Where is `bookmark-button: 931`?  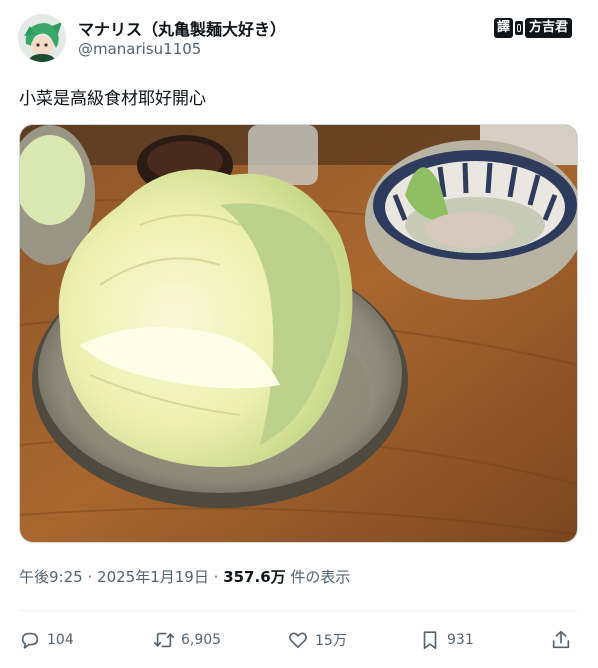 bookmark-button: 931 is located at coordinates (446, 640).